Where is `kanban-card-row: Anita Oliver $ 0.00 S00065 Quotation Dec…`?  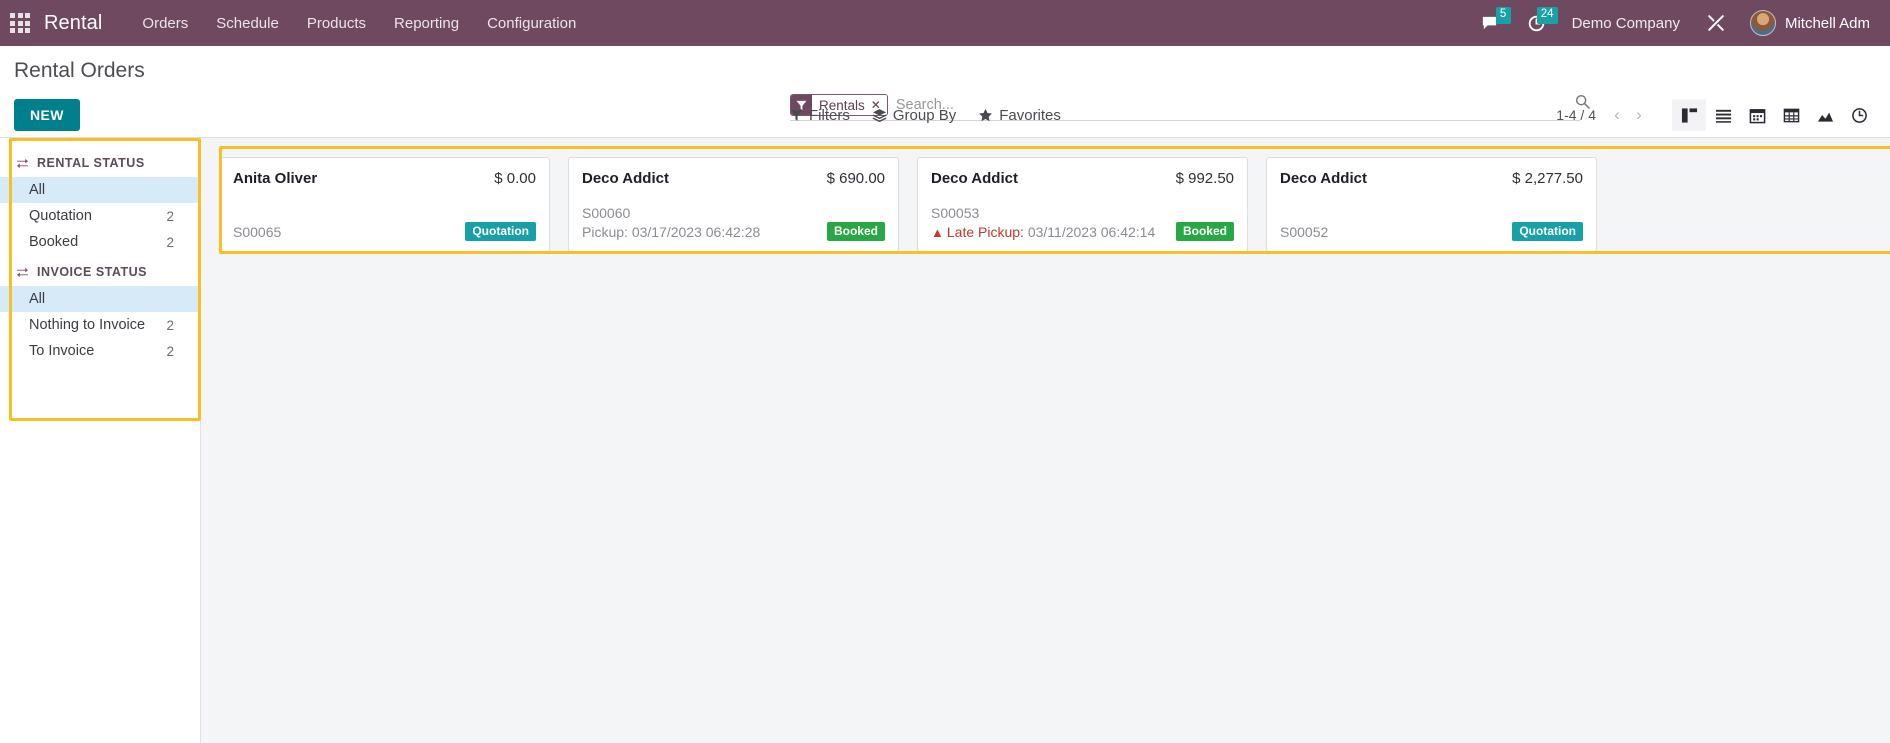
kanban-card-row: Anita Oliver $ 0.00 S00065 Quotation Dec… is located at coordinates (1054, 202).